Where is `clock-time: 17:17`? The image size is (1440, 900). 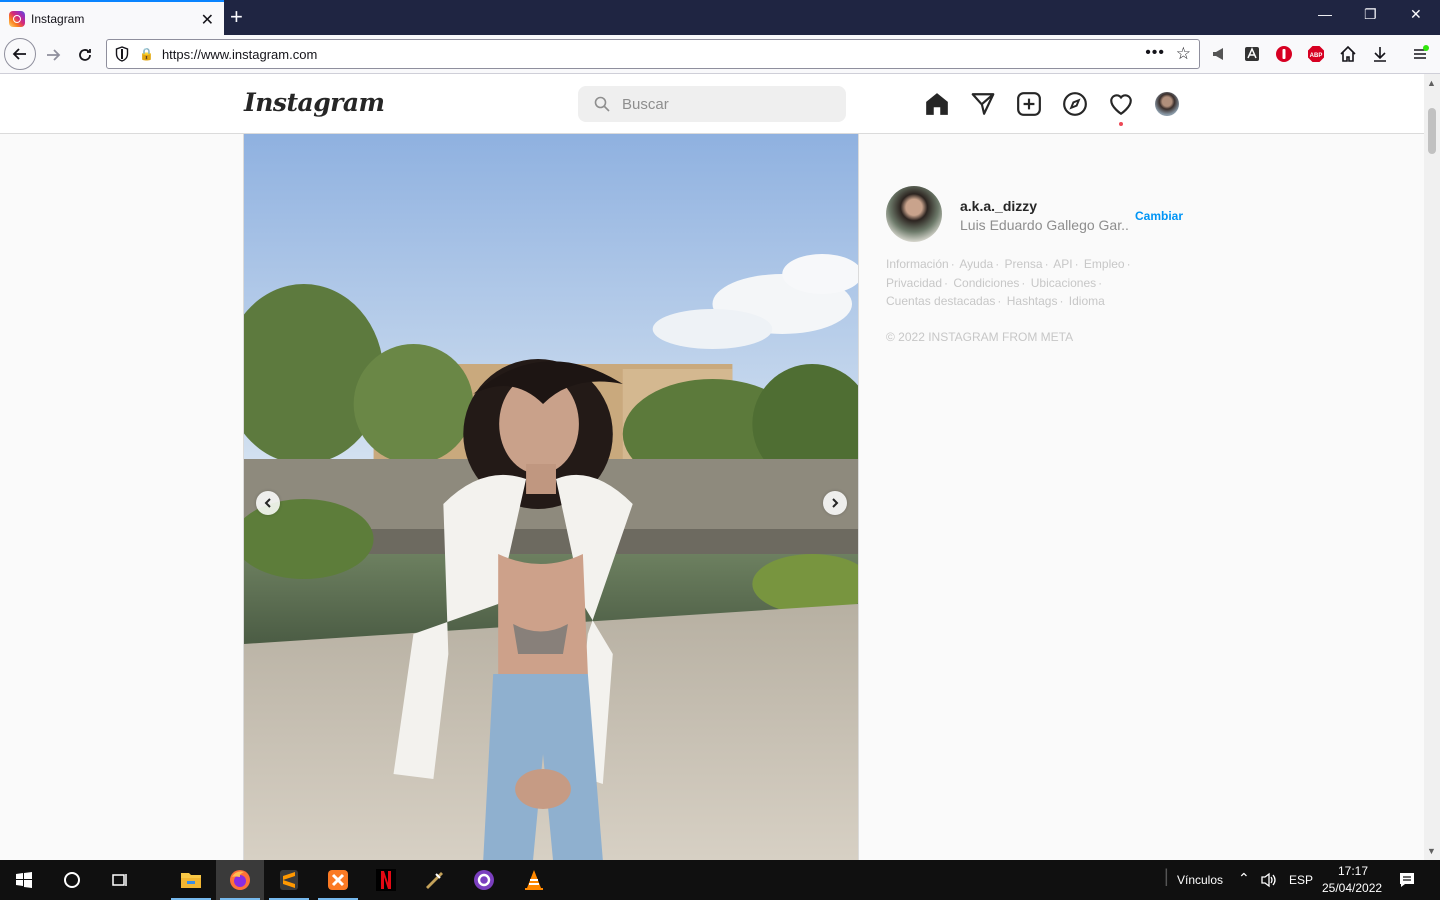
clock-time: 17:17 is located at coordinates (1353, 871).